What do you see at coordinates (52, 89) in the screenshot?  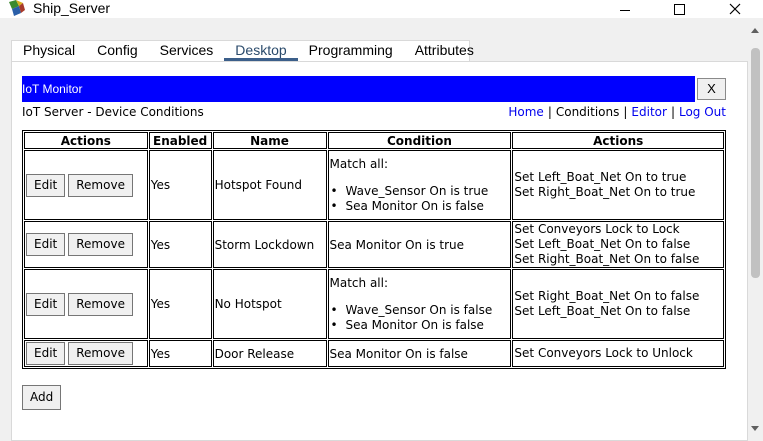 I see `iot-monitor-title: IoT Monitor` at bounding box center [52, 89].